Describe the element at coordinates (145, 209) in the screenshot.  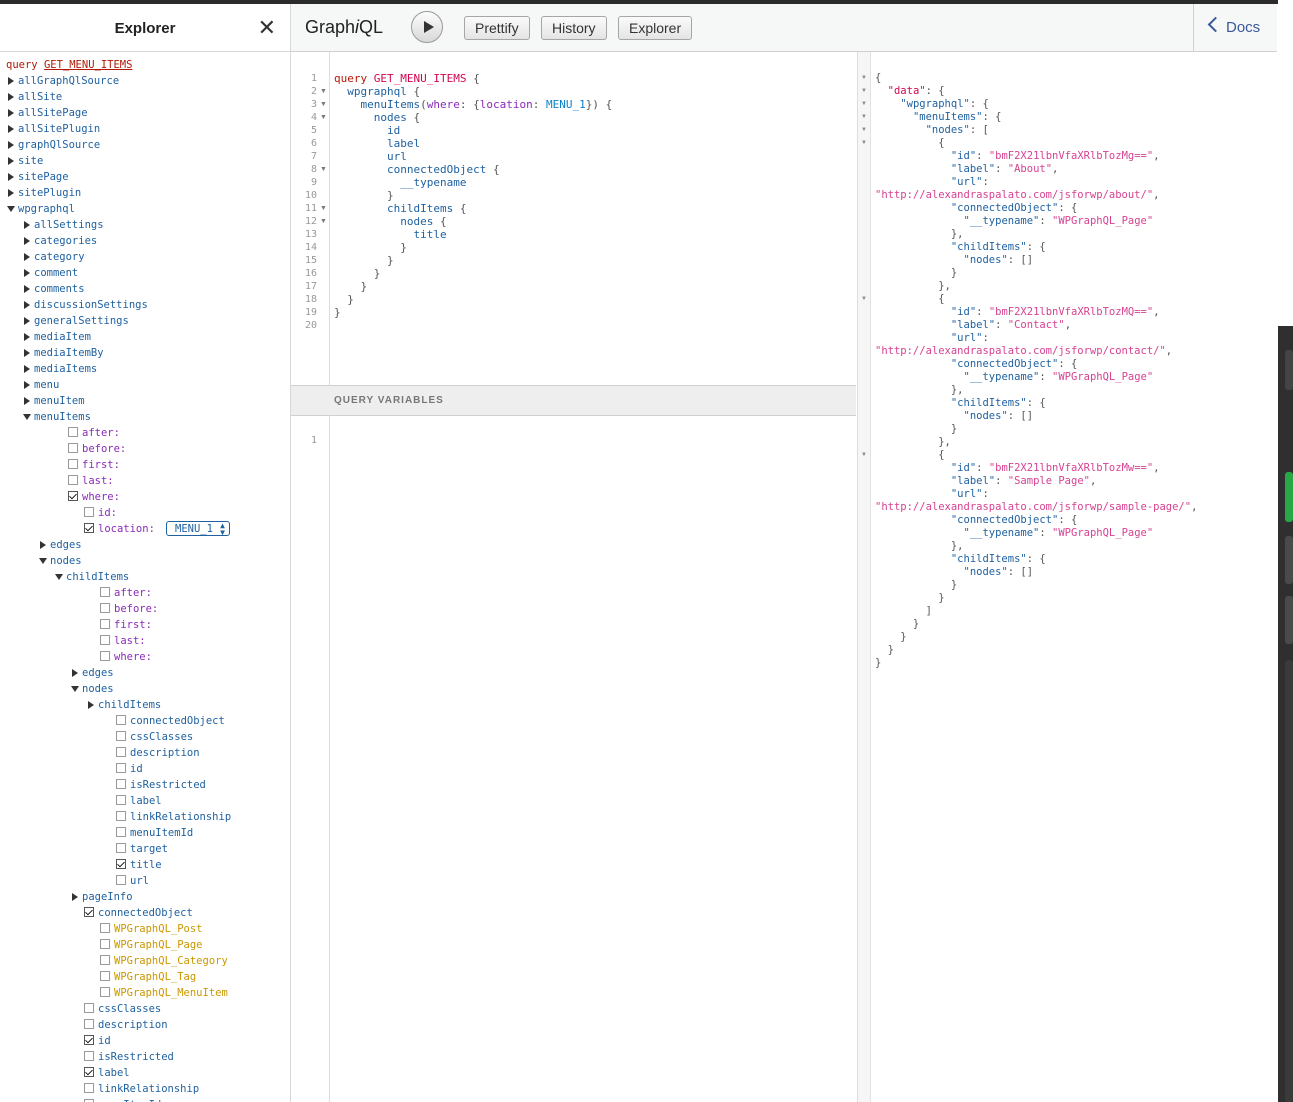
I see `tree-item-wpgraphql: wpgraphql` at that location.